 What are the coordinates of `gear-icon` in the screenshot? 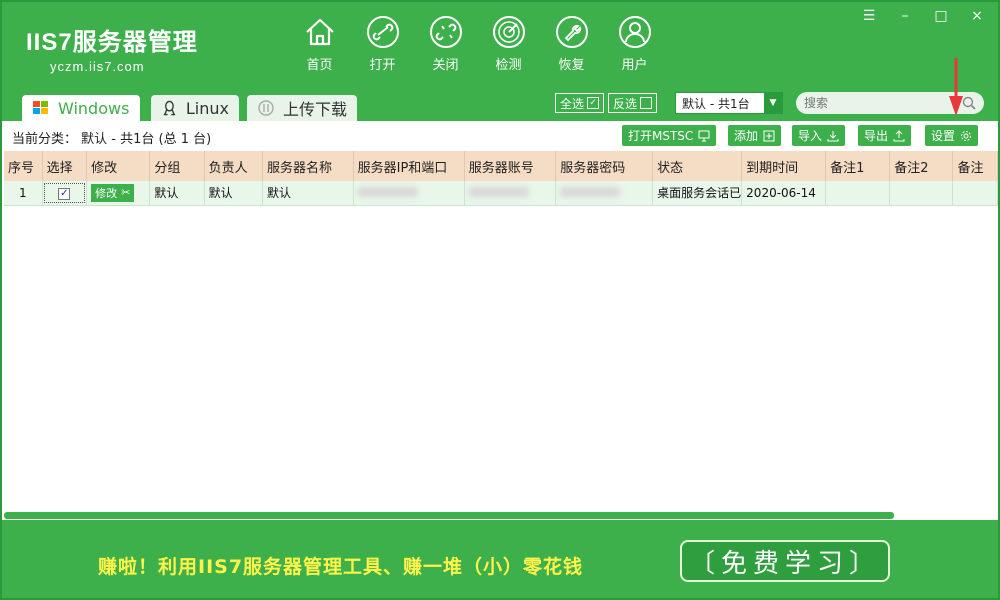 It's located at (966, 135).